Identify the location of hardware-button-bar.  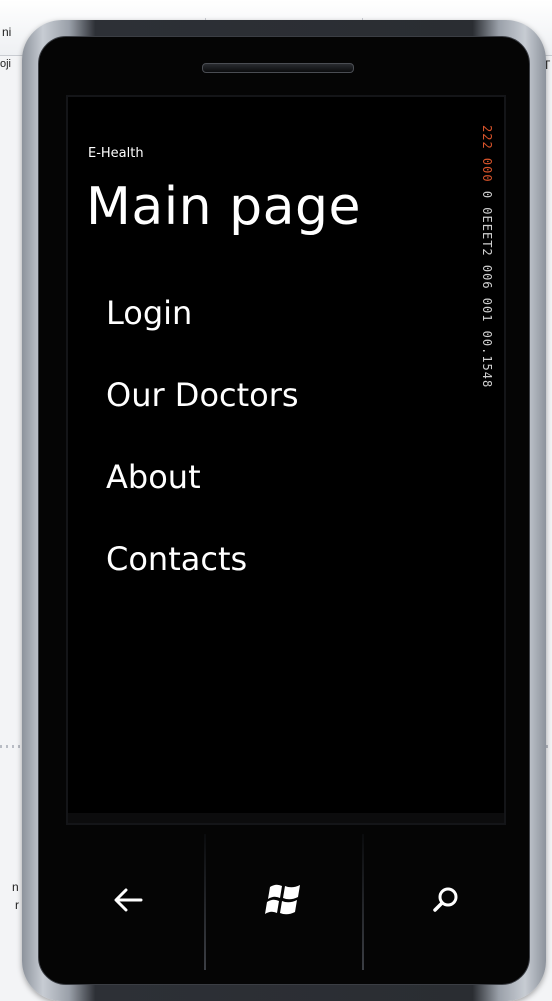
(284, 900).